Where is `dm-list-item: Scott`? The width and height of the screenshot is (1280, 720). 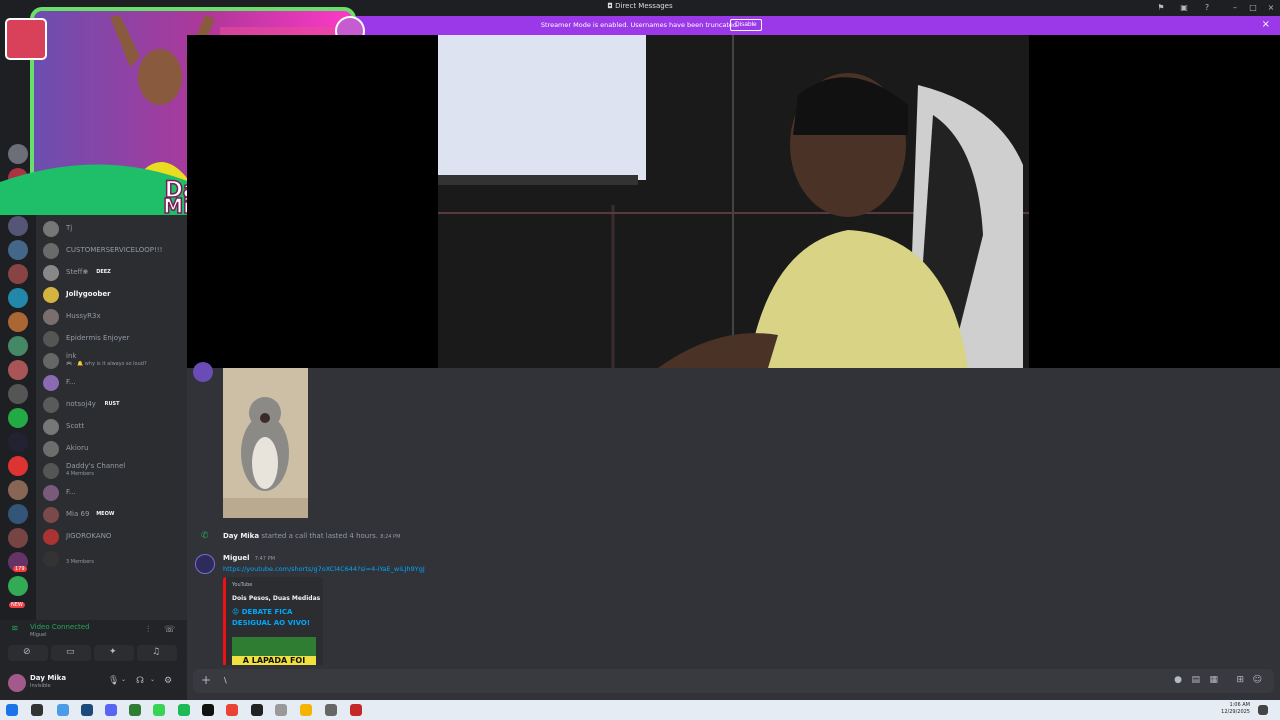 dm-list-item: Scott is located at coordinates (113, 427).